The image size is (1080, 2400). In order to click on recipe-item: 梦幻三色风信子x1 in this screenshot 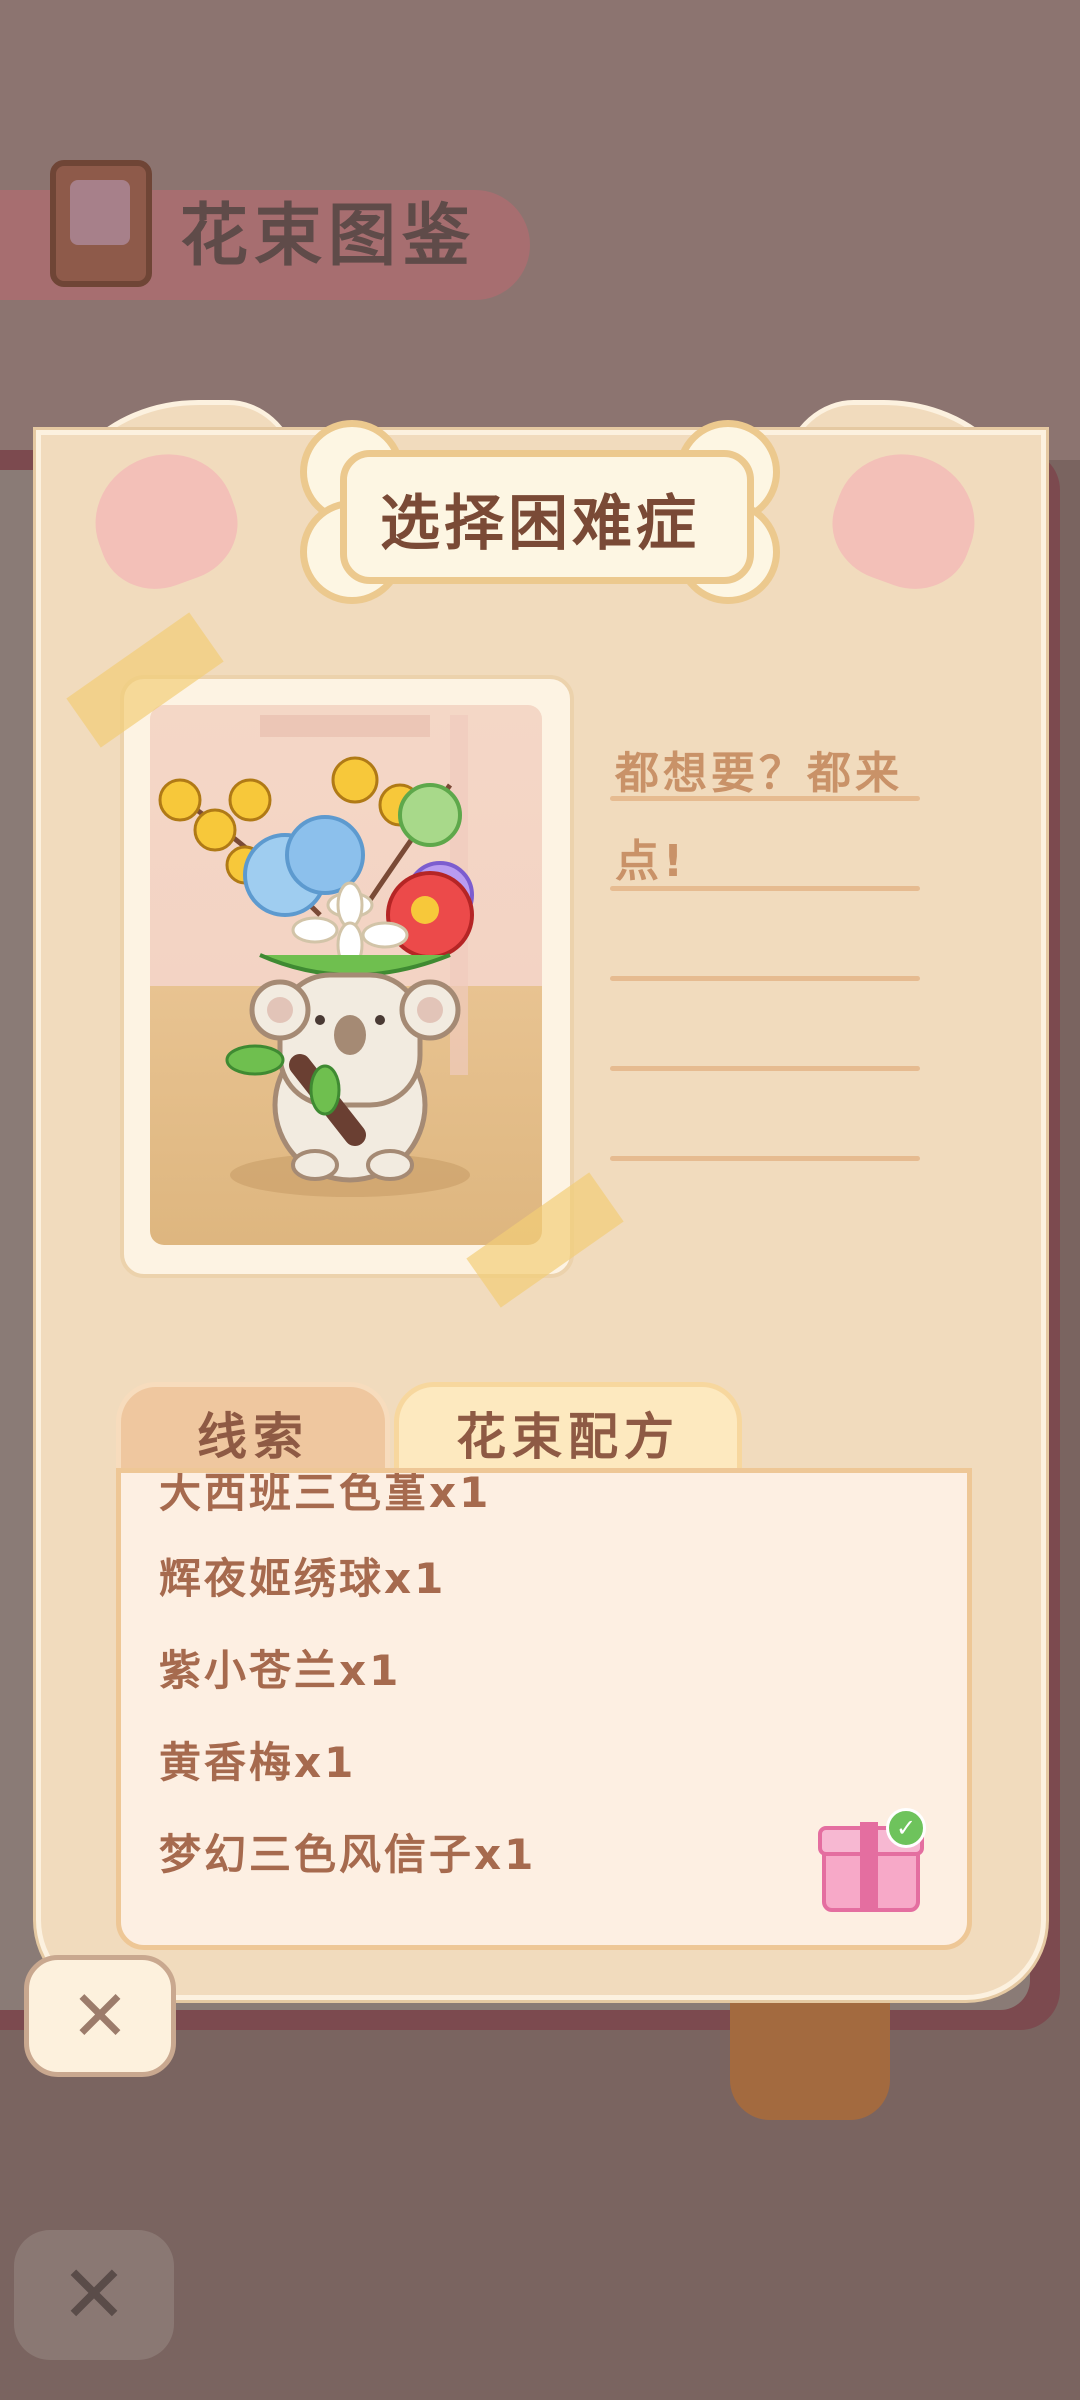, I will do `click(348, 1854)`.